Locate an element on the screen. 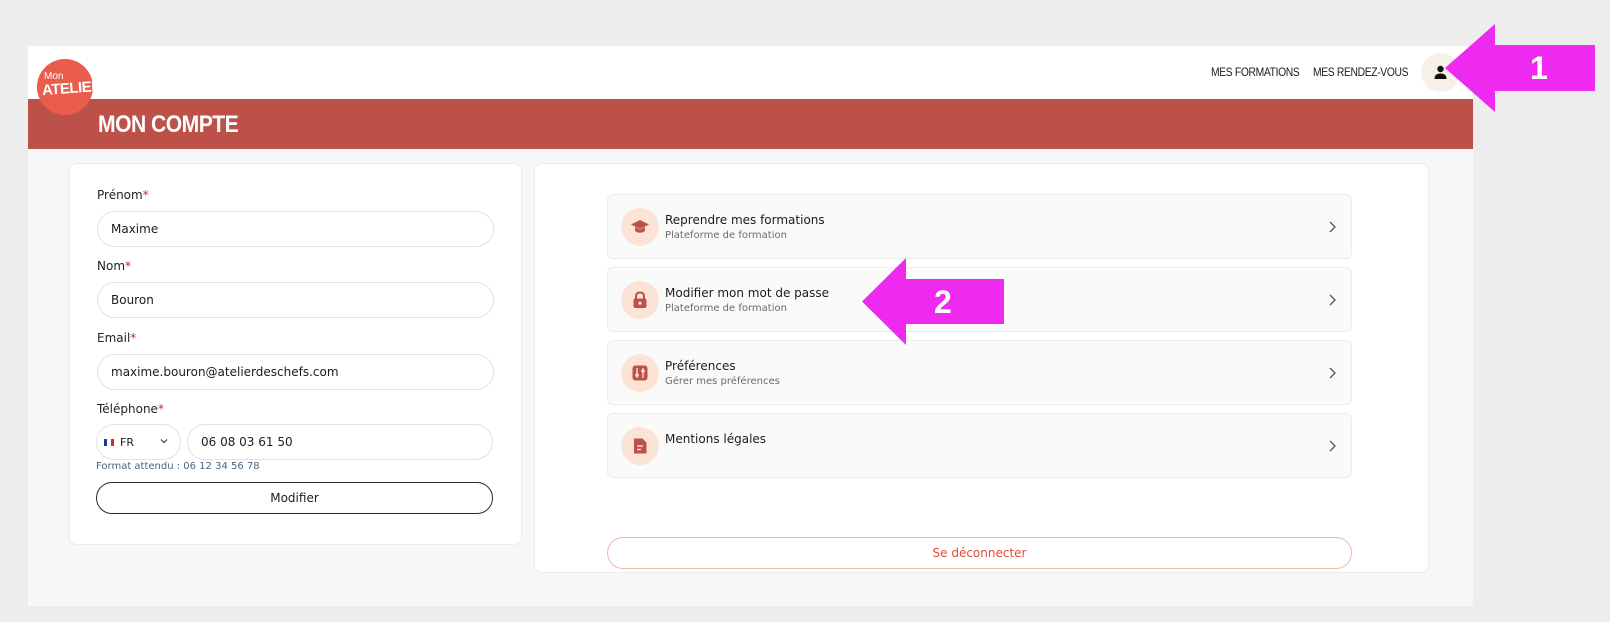 This screenshot has height=622, width=1610. page-title: MON COMPTE is located at coordinates (168, 124).